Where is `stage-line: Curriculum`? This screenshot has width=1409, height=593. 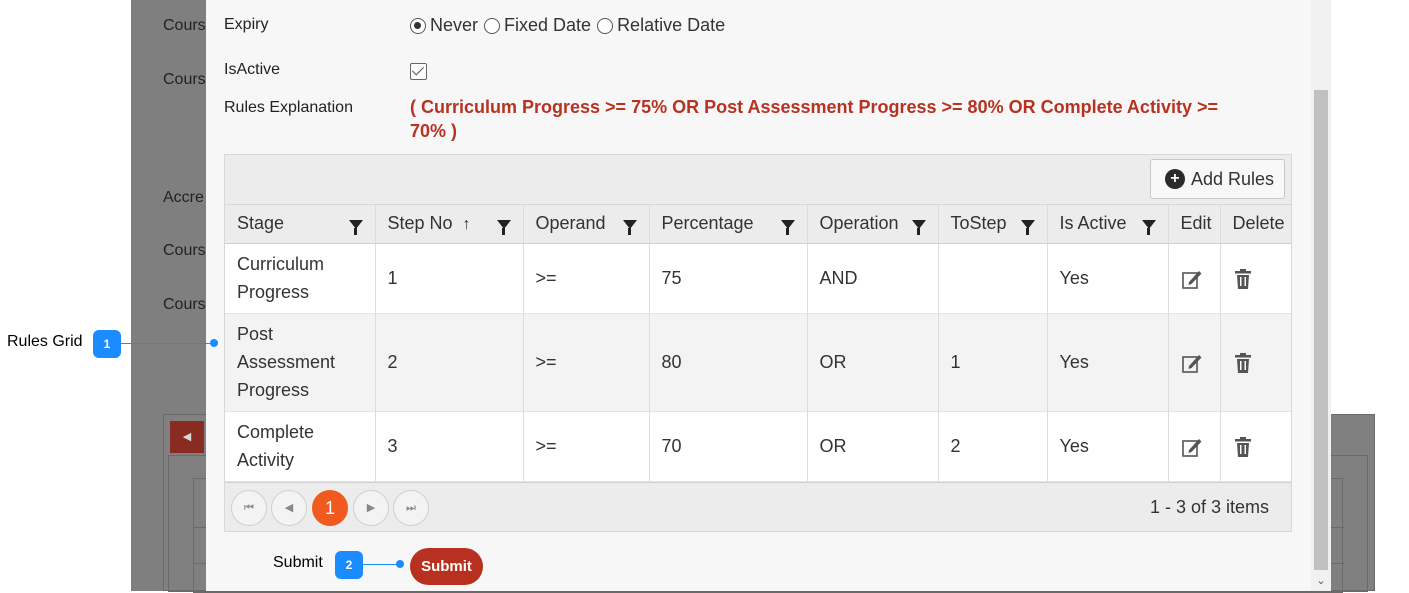 stage-line: Curriculum is located at coordinates (281, 264).